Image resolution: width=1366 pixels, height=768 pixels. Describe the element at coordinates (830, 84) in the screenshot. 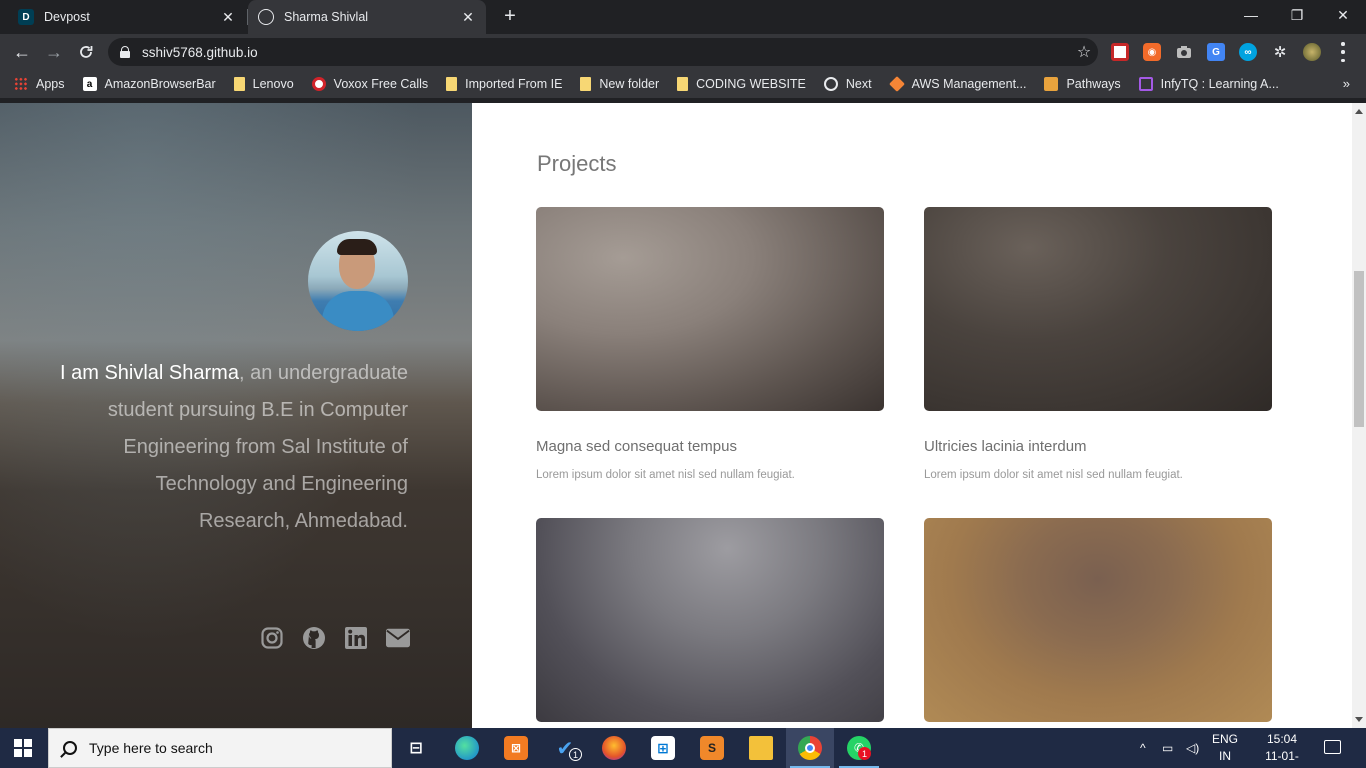

I see `globe-icon` at that location.